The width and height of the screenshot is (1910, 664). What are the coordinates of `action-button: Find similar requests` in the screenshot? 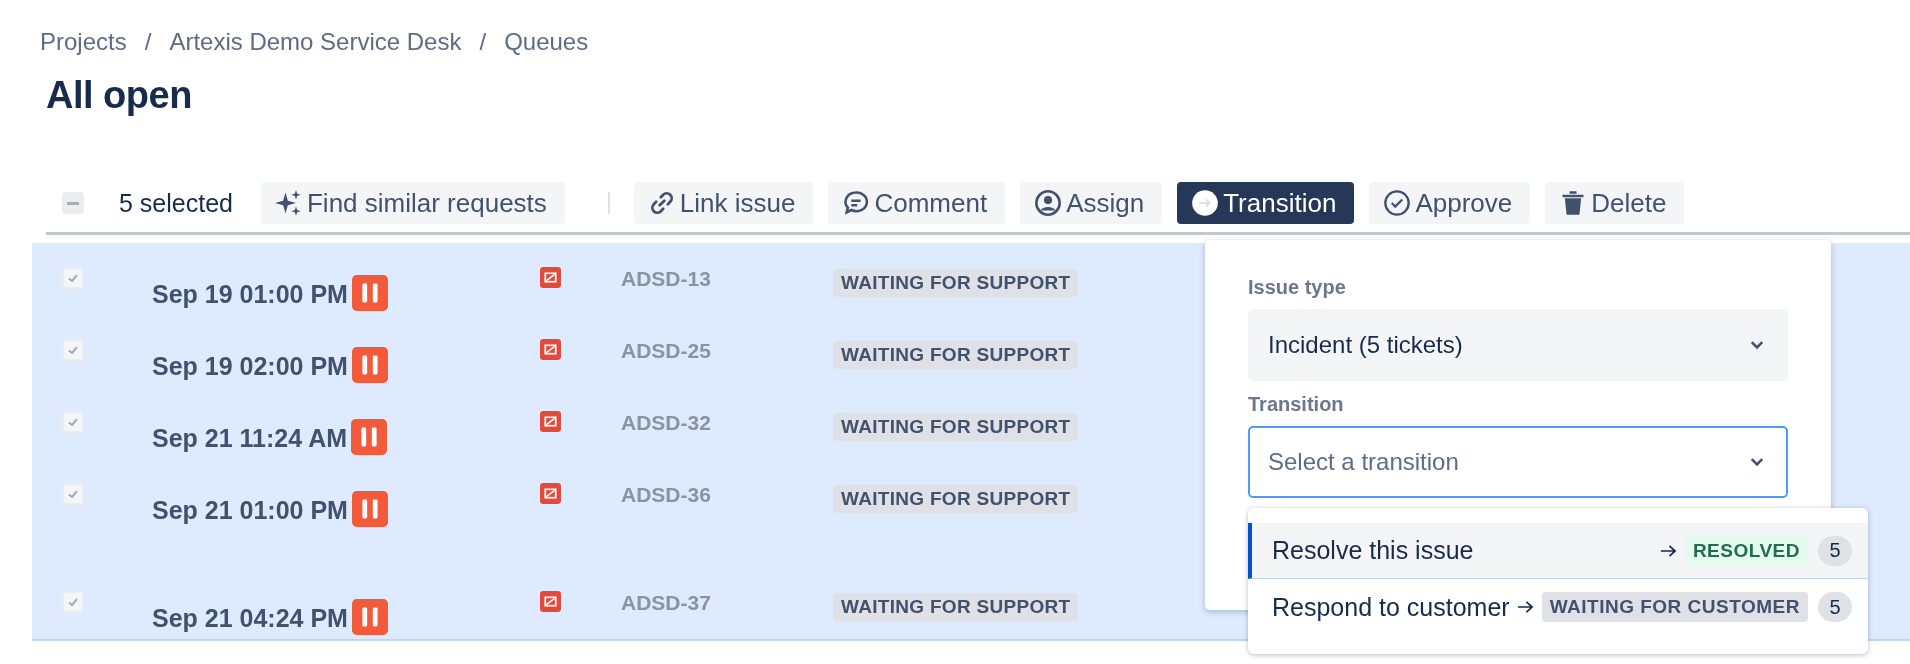 It's located at (412, 203).